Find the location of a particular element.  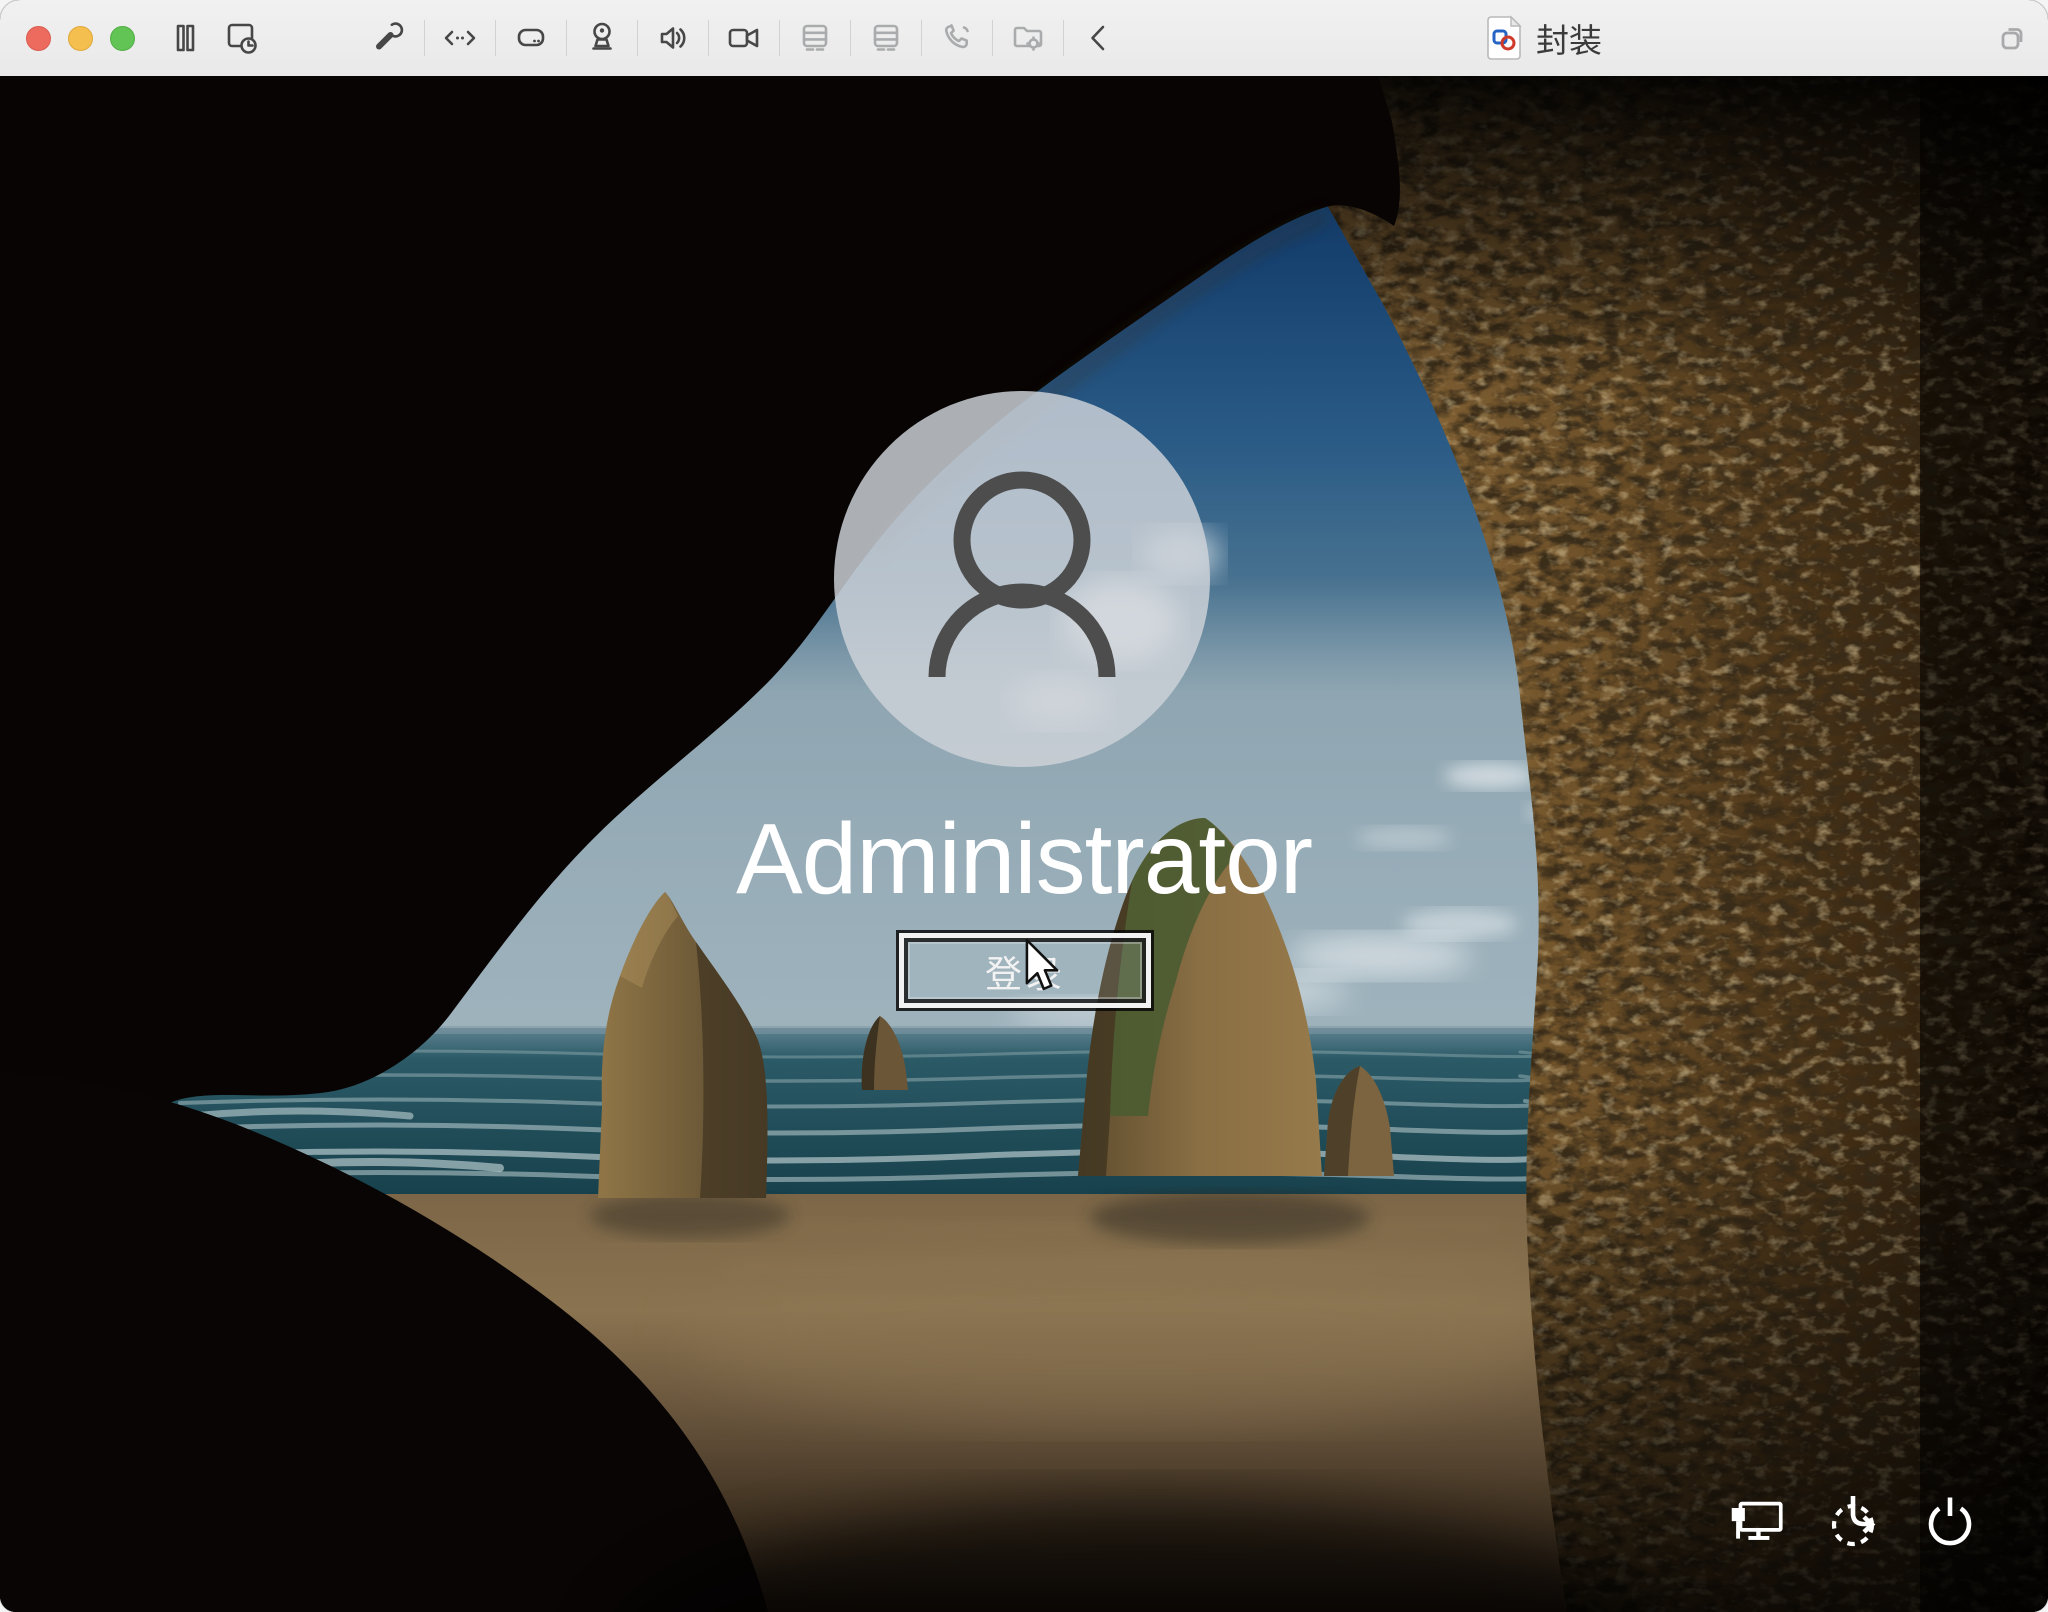

drive-button is located at coordinates (531, 38).